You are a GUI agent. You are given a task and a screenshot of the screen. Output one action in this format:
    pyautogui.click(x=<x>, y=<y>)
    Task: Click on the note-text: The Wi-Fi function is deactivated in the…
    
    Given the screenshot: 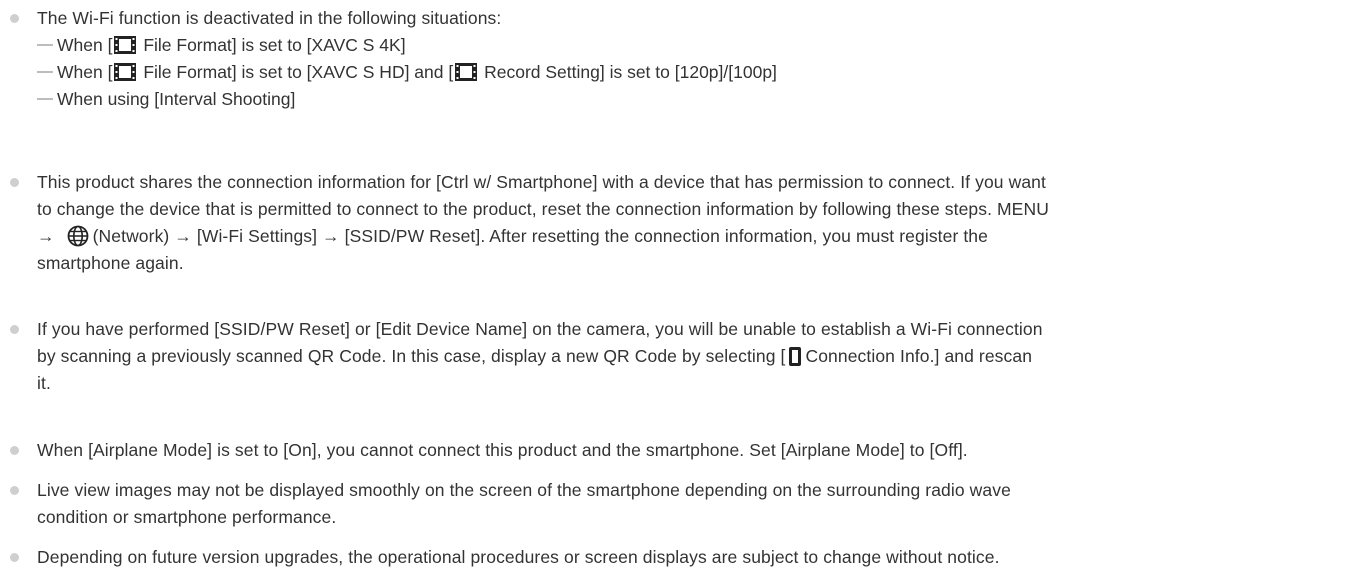 What is the action you would take?
    pyautogui.click(x=269, y=18)
    